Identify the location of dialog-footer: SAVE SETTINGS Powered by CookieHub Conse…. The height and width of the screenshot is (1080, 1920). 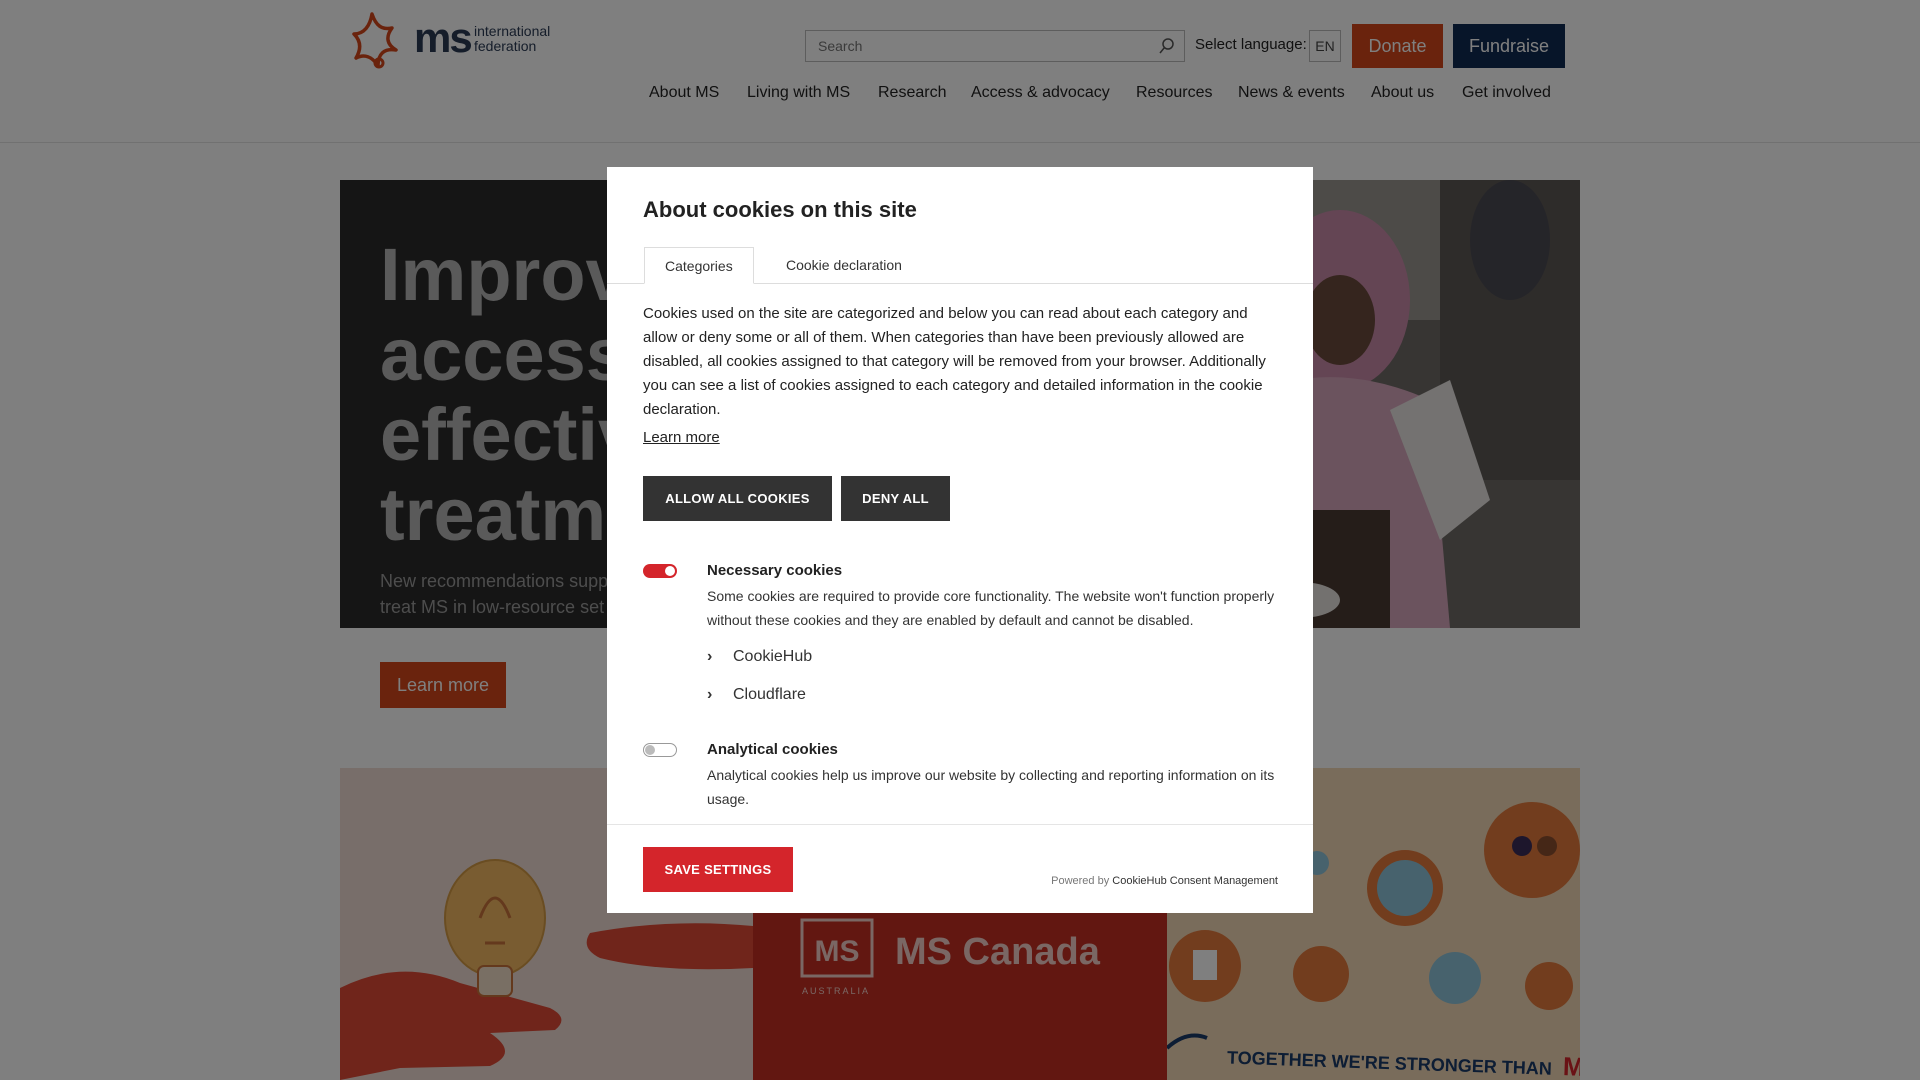
(960, 868).